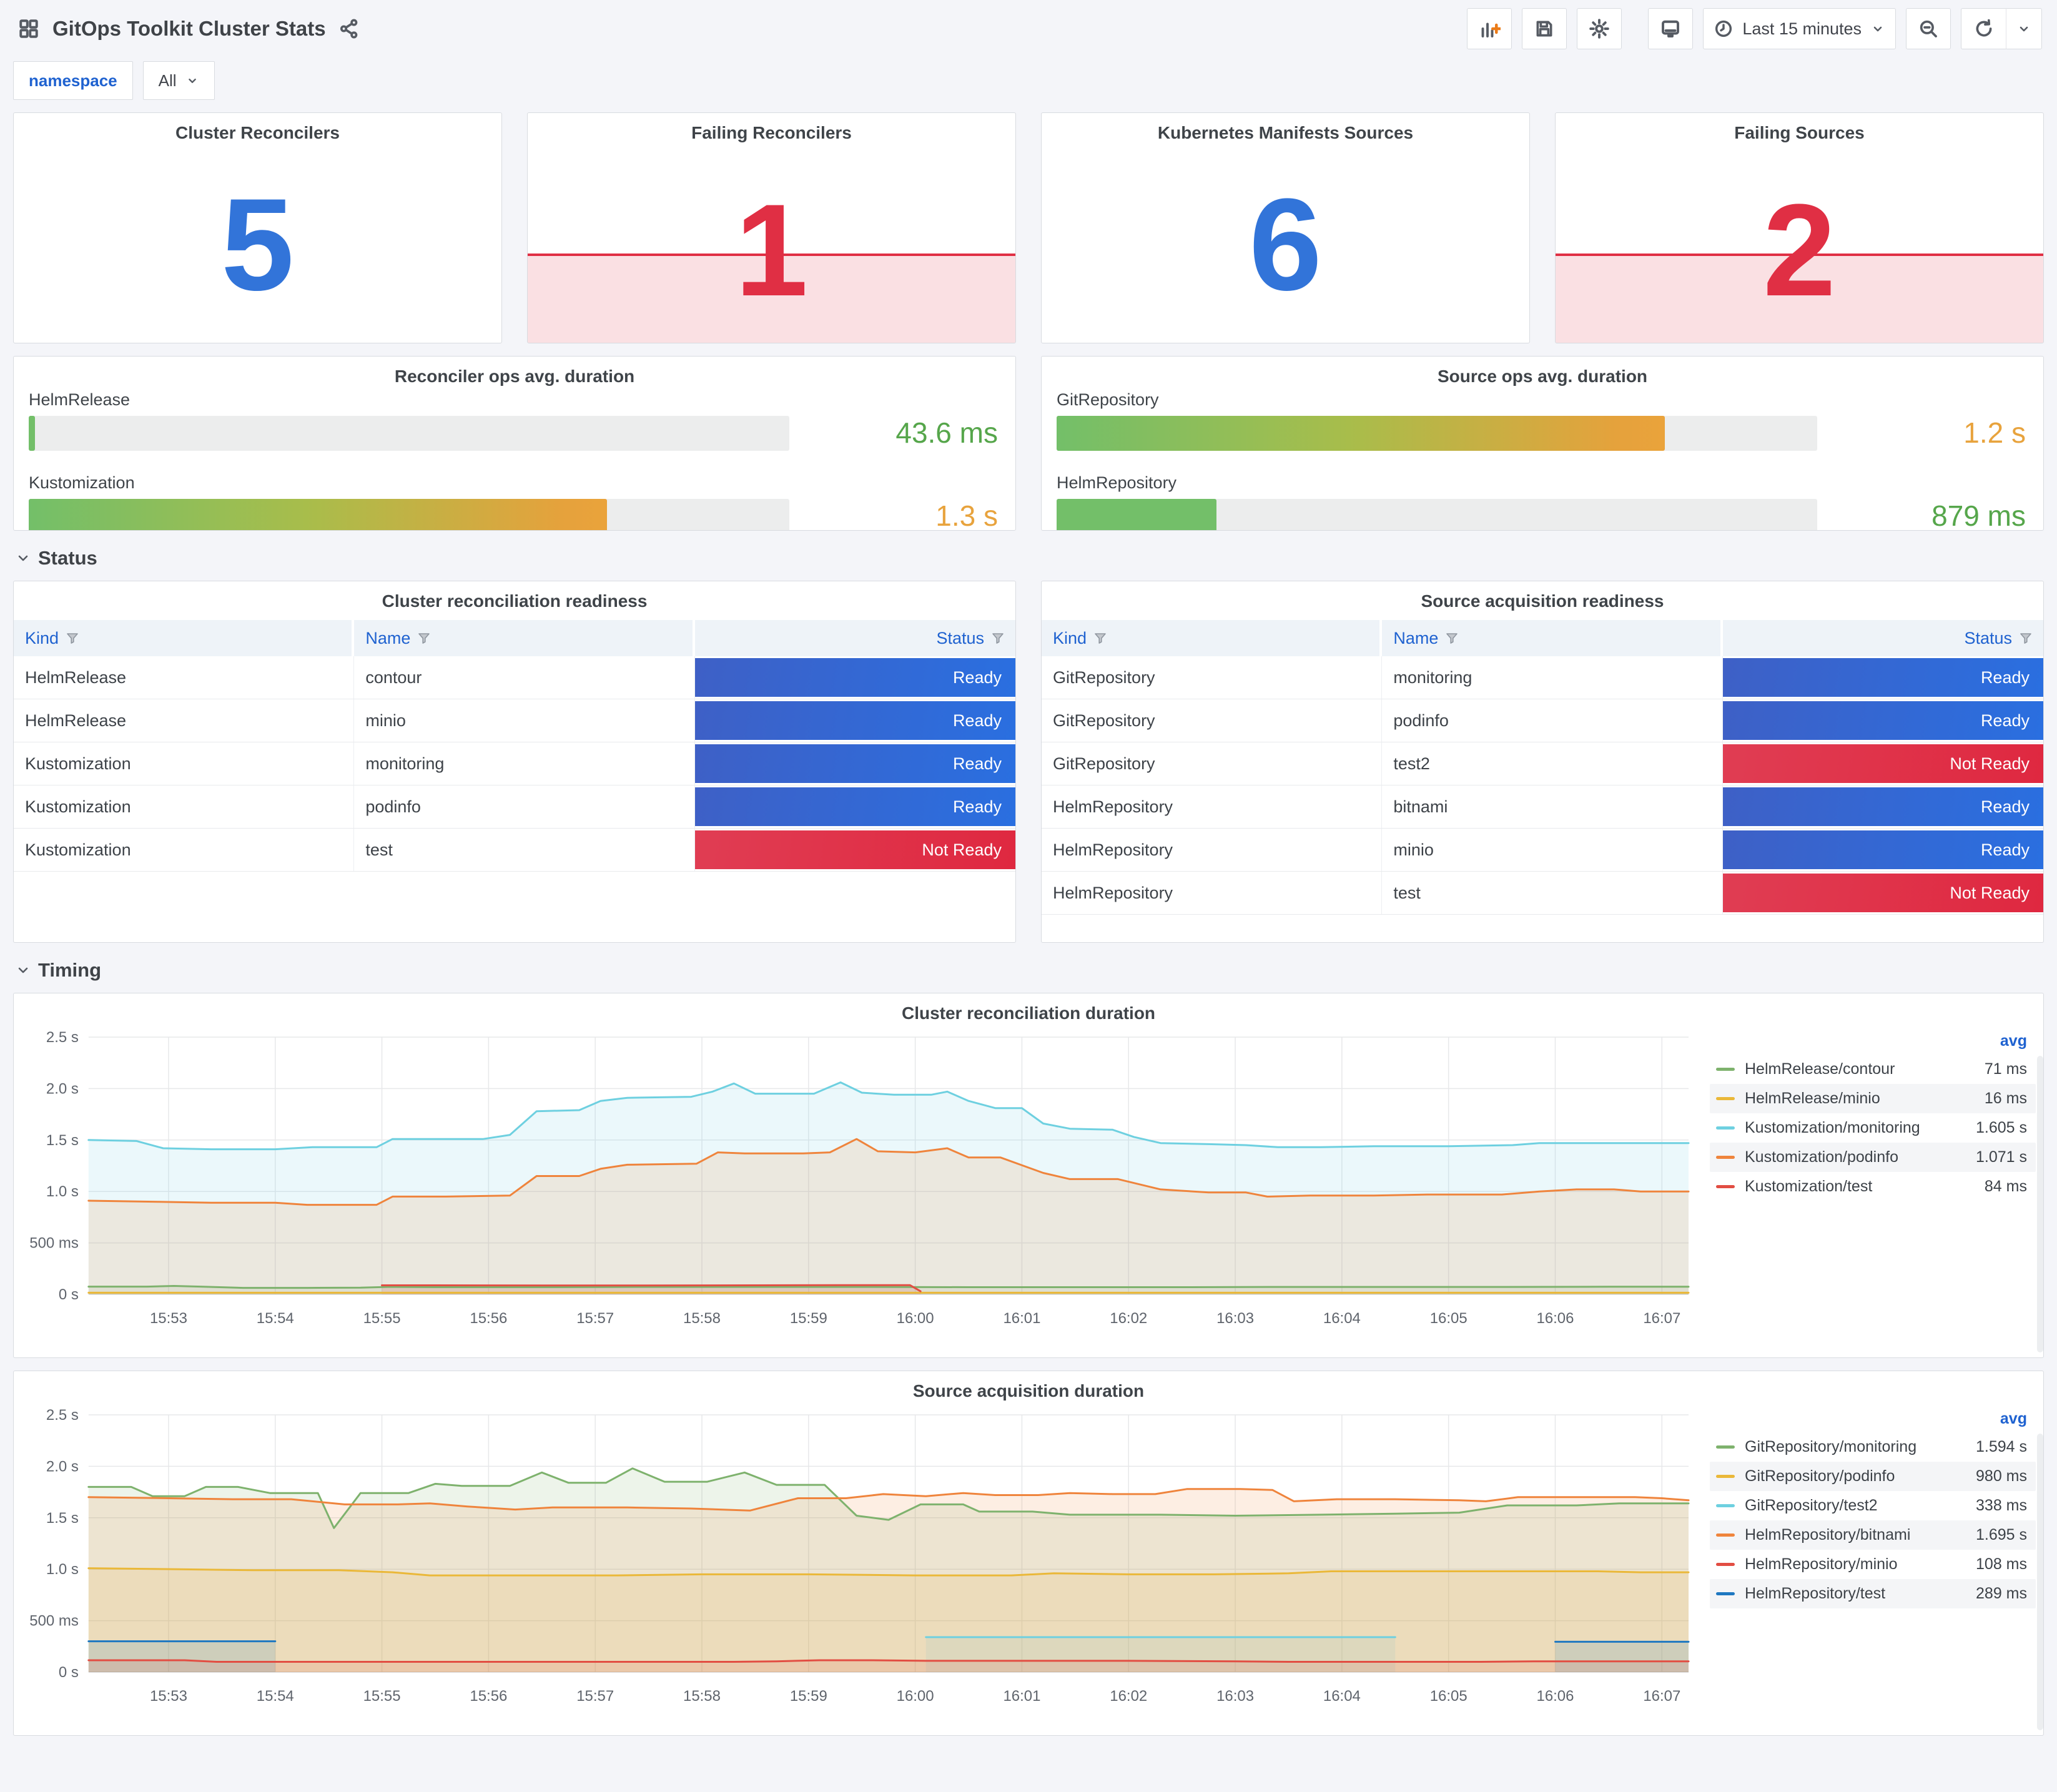 This screenshot has width=2057, height=1792. I want to click on table-row: Kustomization test Not Ready, so click(515, 850).